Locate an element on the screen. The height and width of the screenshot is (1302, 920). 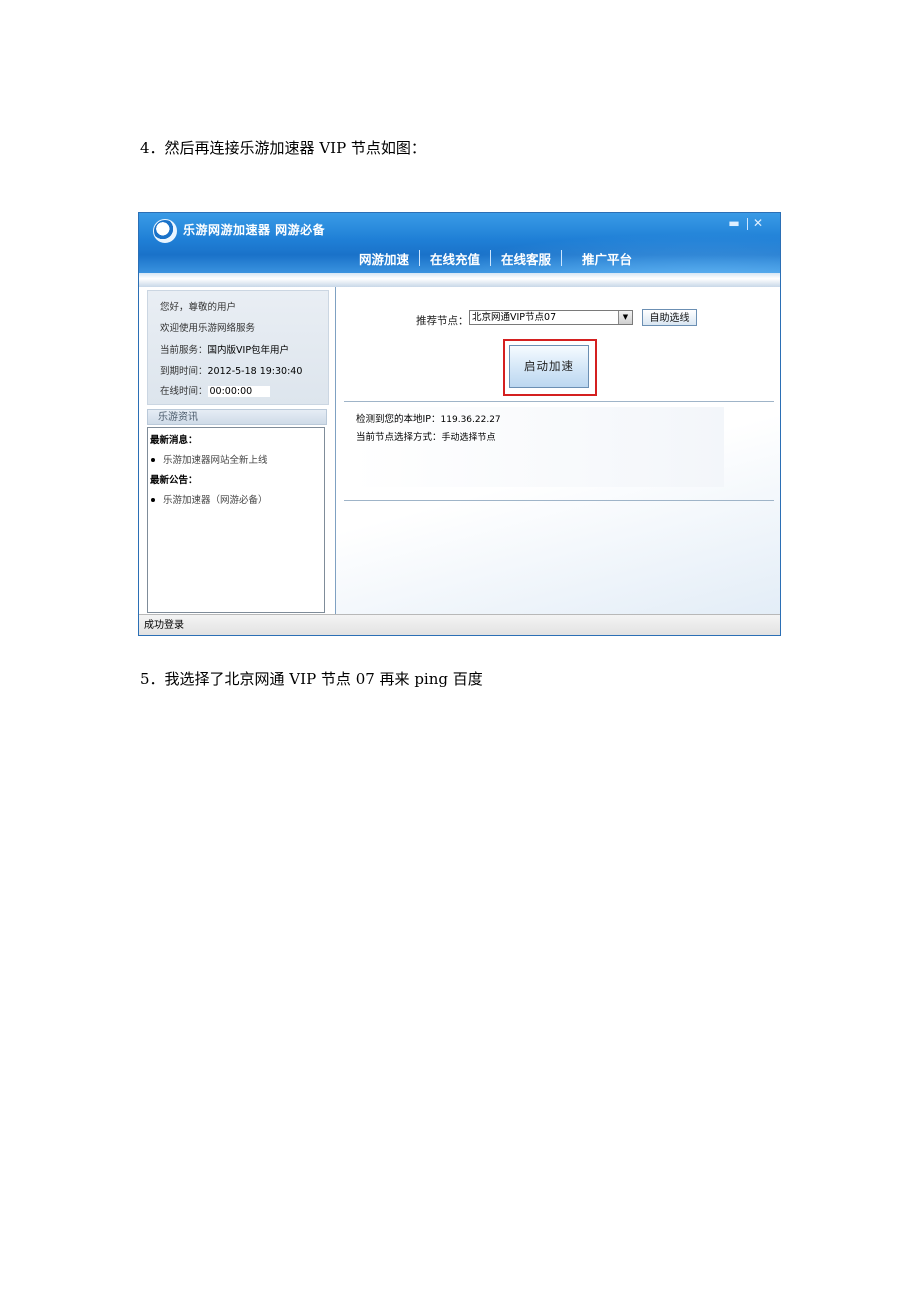
list-item: 乐游加速器网站全新上线 is located at coordinates (209, 459).